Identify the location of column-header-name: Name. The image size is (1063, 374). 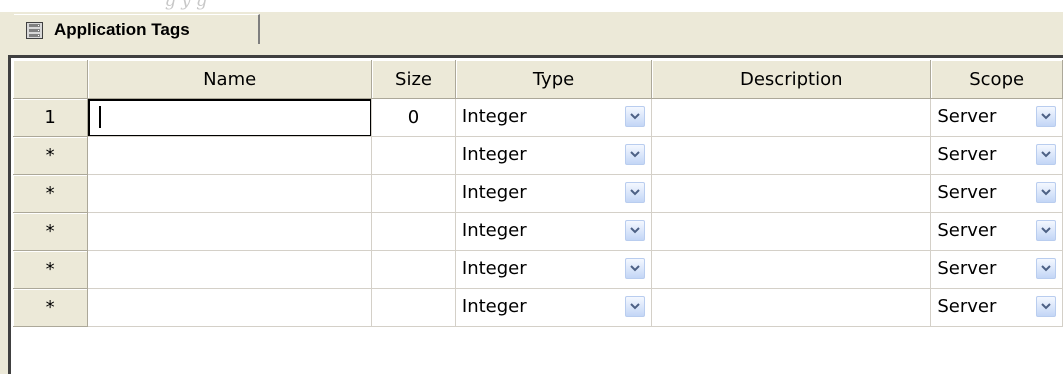
(230, 79).